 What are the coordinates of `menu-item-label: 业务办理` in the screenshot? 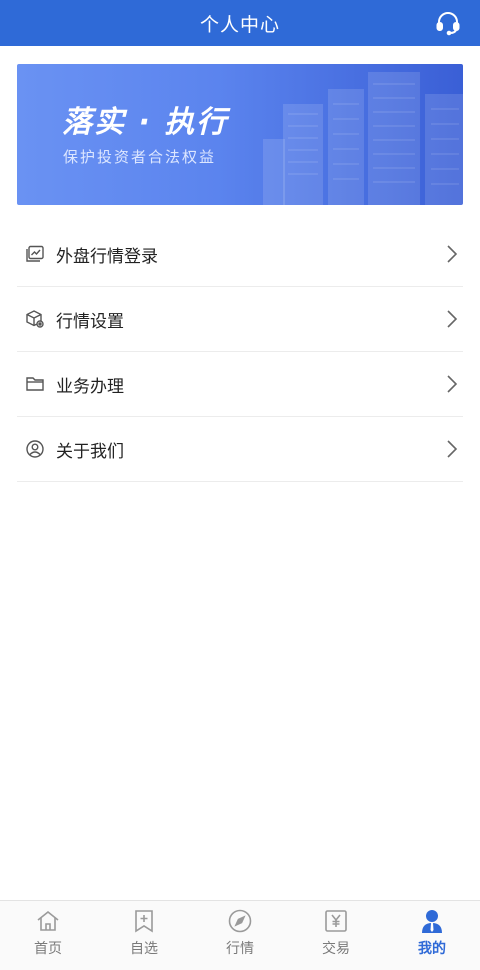 It's located at (90, 386).